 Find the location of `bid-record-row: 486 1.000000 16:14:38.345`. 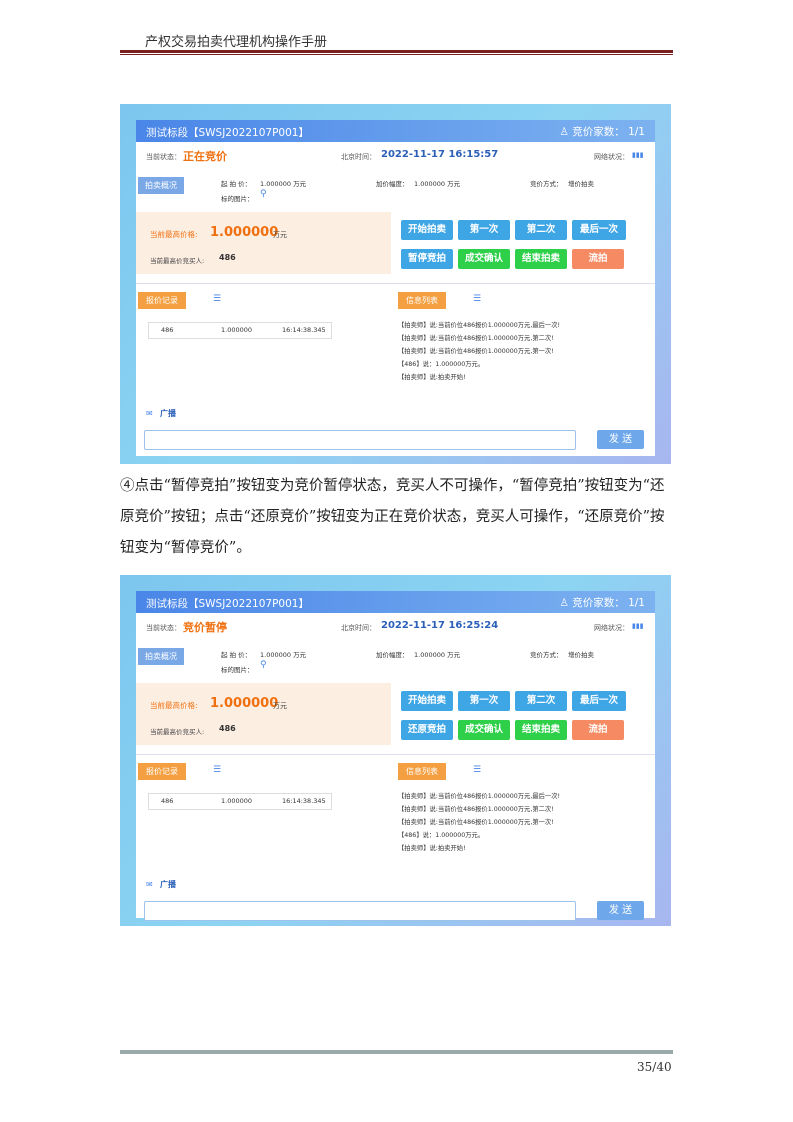

bid-record-row: 486 1.000000 16:14:38.345 is located at coordinates (240, 330).